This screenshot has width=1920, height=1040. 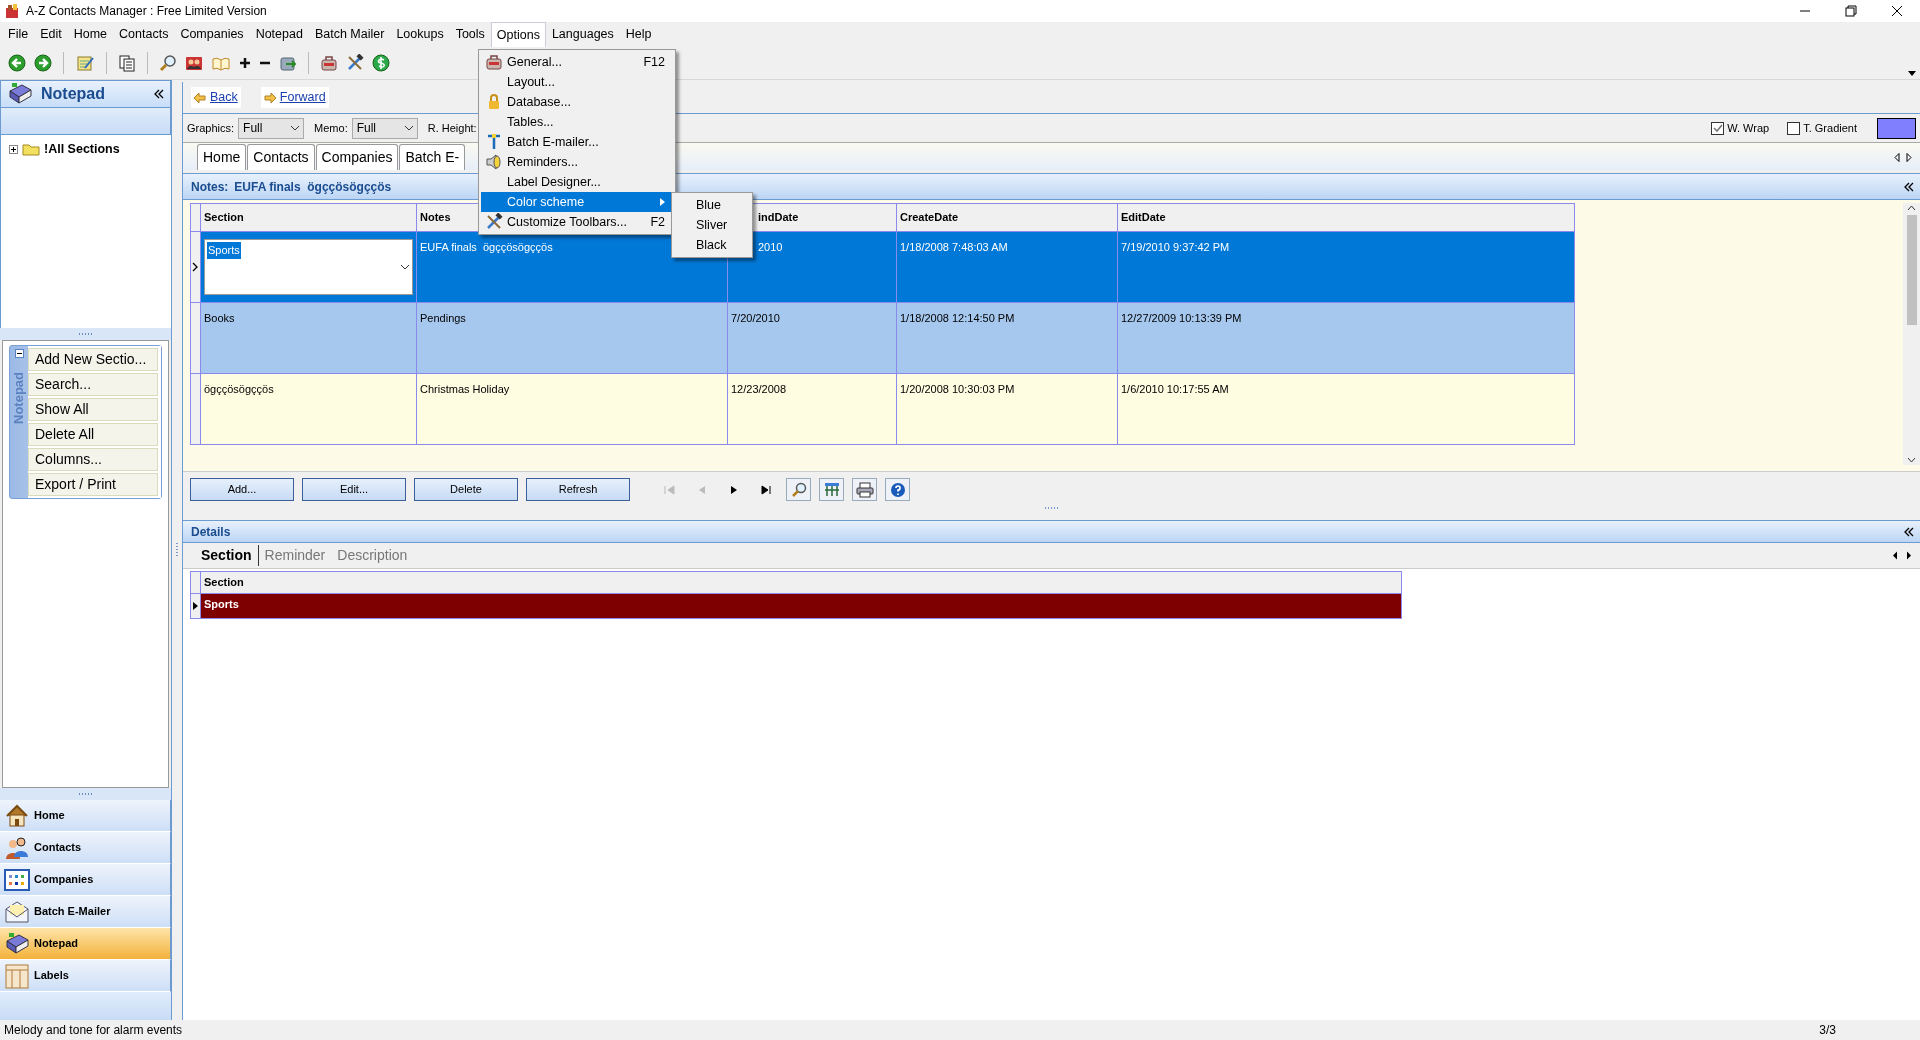 I want to click on toolbox-icon, so click(x=329, y=63).